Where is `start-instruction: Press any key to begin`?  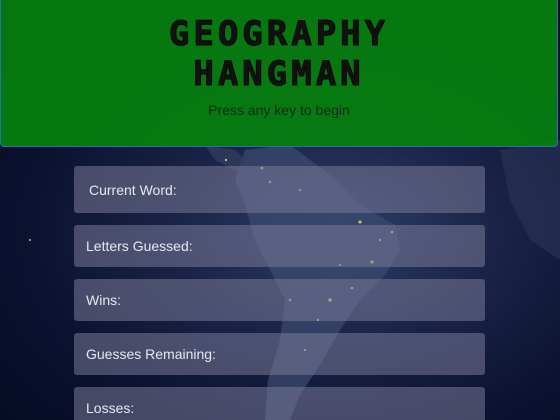 start-instruction: Press any key to begin is located at coordinates (279, 110).